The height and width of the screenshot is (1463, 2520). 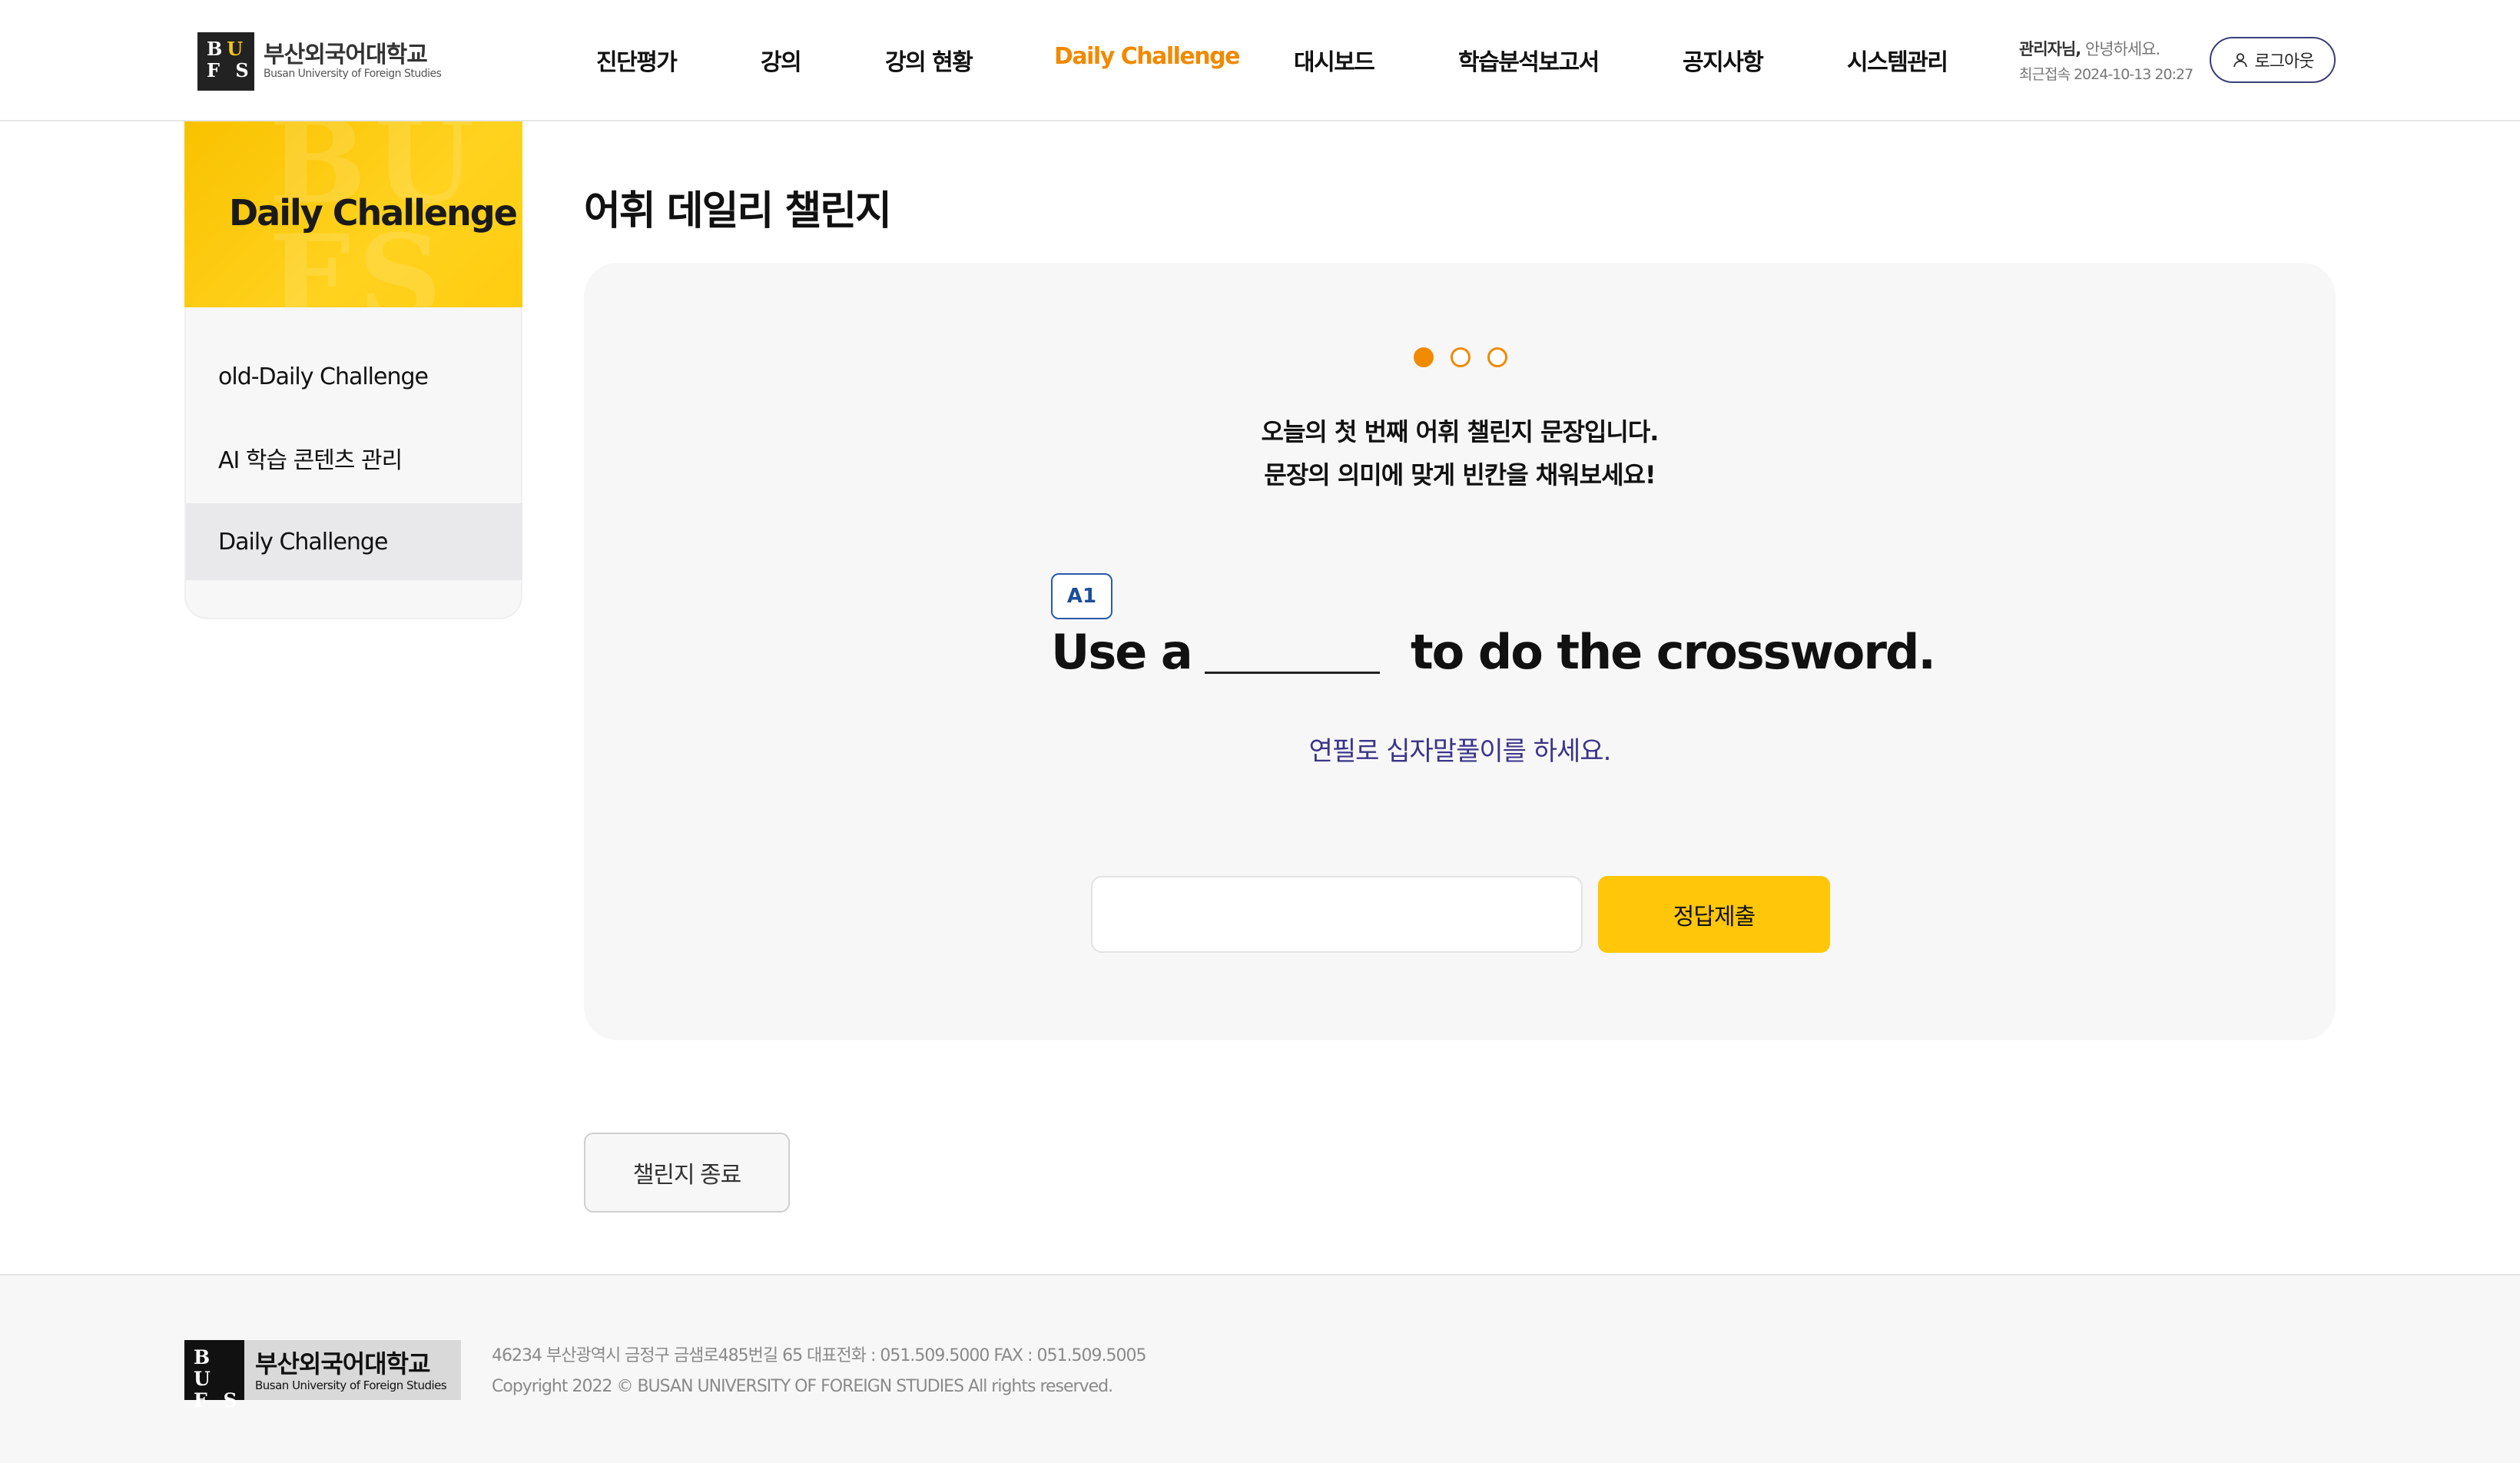 What do you see at coordinates (1147, 57) in the screenshot?
I see `nav-item-daily-challenge: Daily Challenge` at bounding box center [1147, 57].